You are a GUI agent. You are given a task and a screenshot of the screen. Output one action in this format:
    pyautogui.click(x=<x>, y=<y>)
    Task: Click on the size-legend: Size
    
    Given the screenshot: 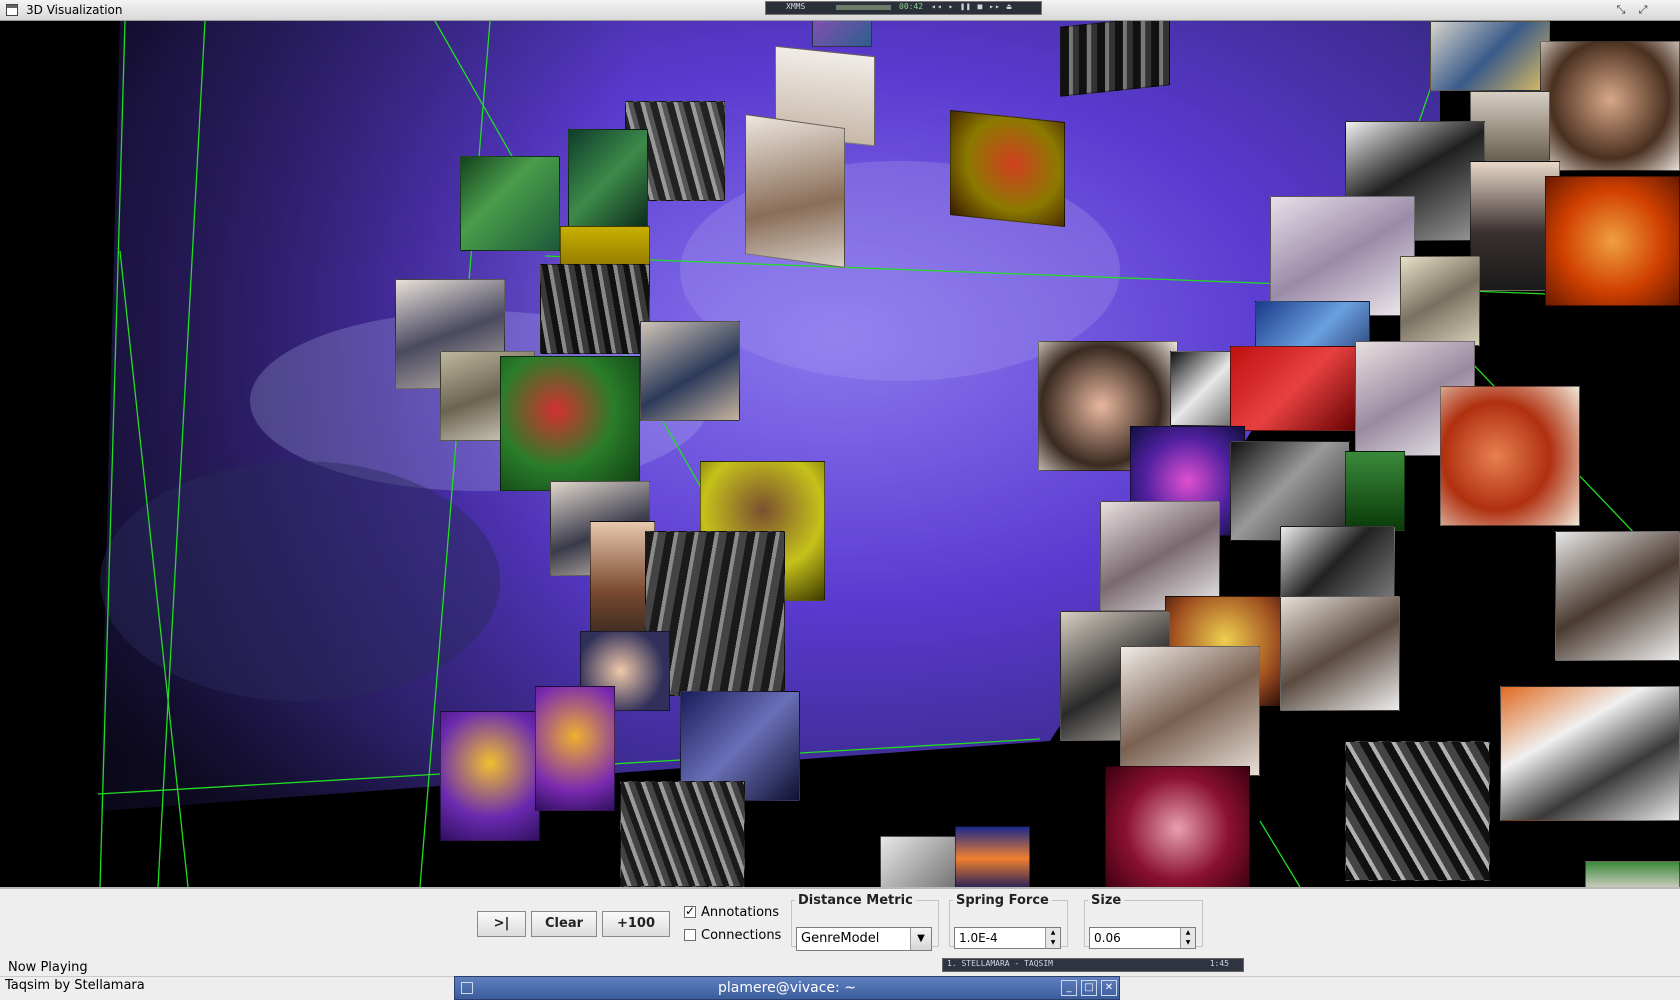 What is the action you would take?
    pyautogui.click(x=1106, y=900)
    